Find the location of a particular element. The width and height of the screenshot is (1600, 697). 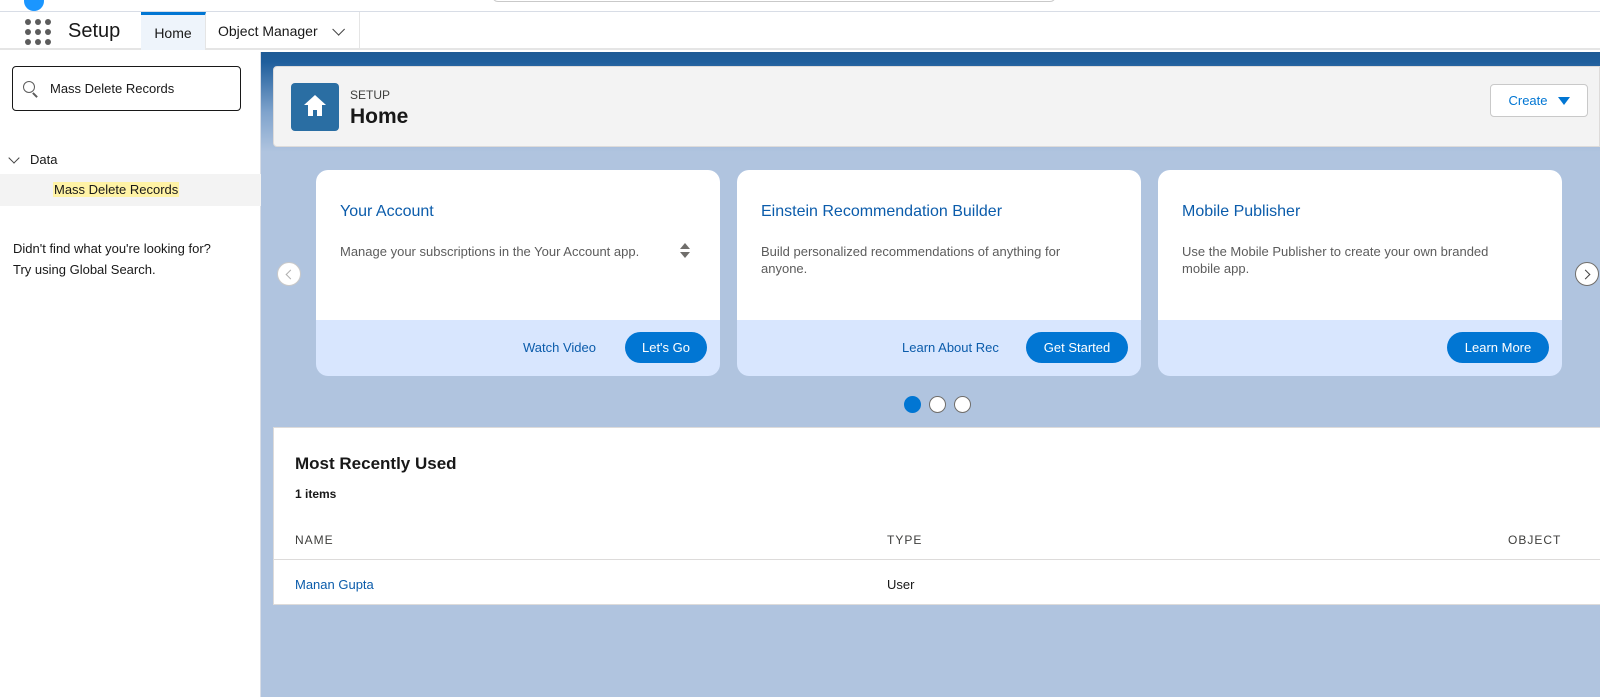

carousel-prev-button is located at coordinates (289, 274).